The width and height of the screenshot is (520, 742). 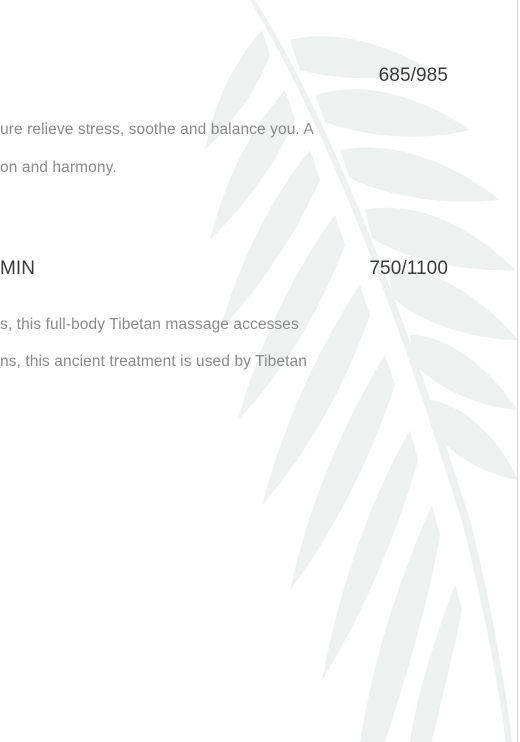 What do you see at coordinates (413, 75) in the screenshot?
I see `menu-item-1-price: 685/985` at bounding box center [413, 75].